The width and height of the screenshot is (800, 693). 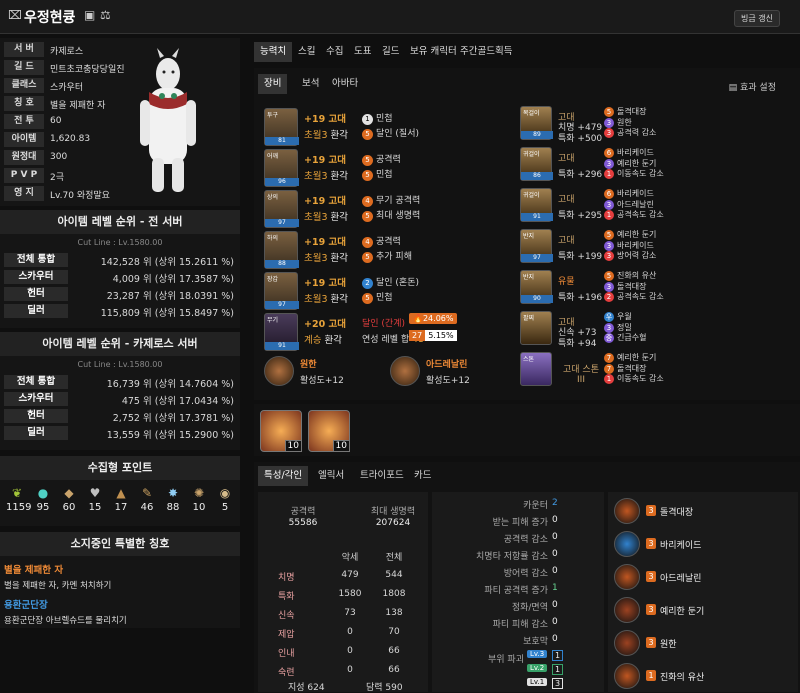 What do you see at coordinates (281, 250) in the screenshot?
I see `equipment-icon: 하의 88` at bounding box center [281, 250].